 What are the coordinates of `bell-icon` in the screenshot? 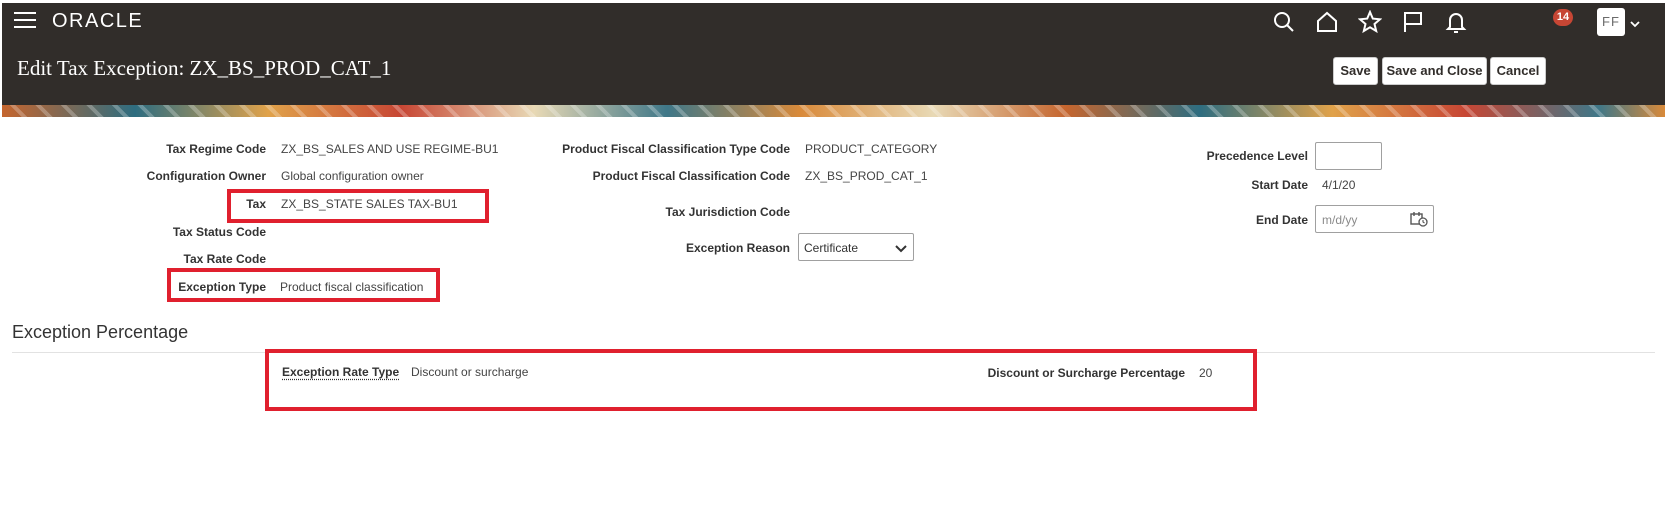 It's located at (1456, 22).